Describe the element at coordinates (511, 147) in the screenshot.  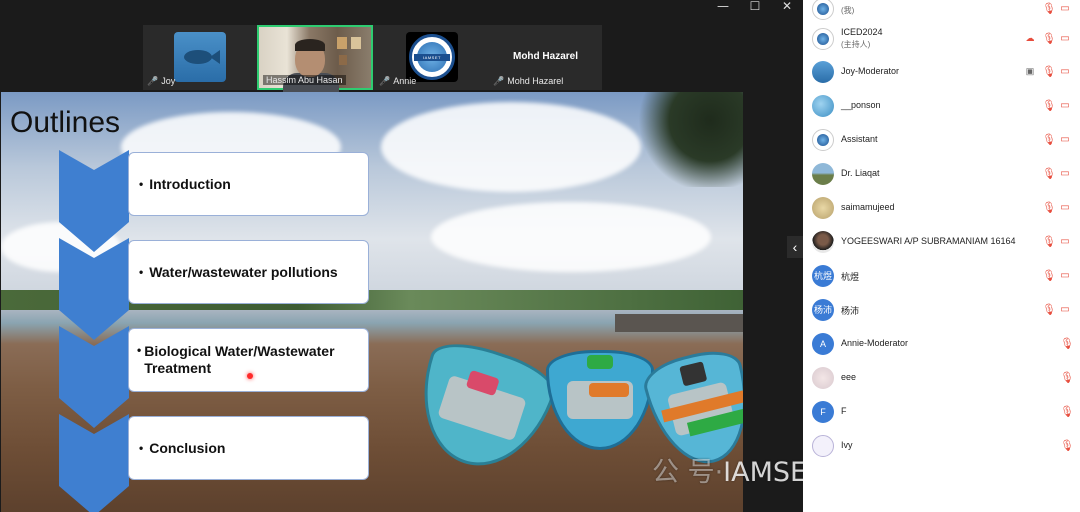
I see `cloud` at that location.